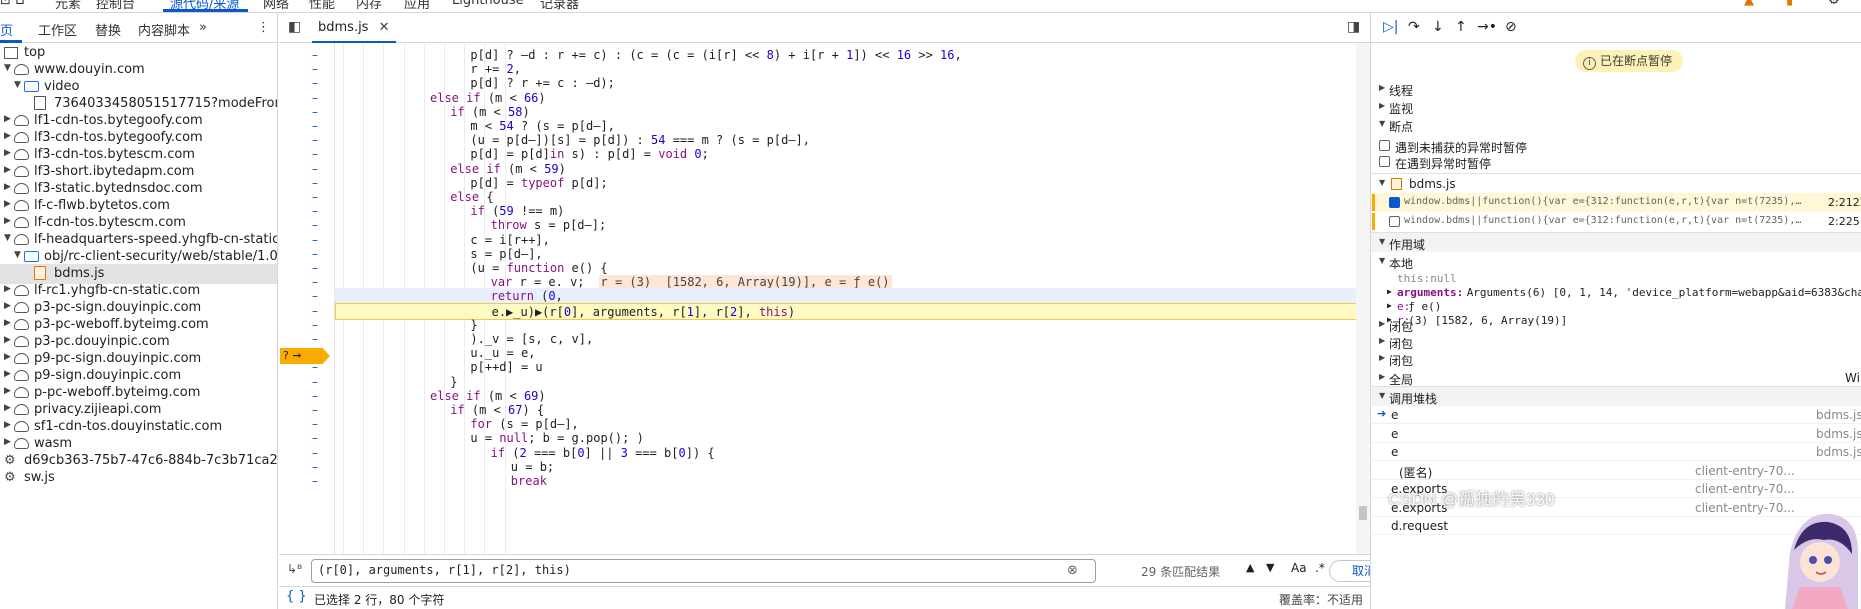 This screenshot has height=609, width=1861. What do you see at coordinates (354, 28) in the screenshot?
I see `editor-file-tab: bdms.js ✕` at bounding box center [354, 28].